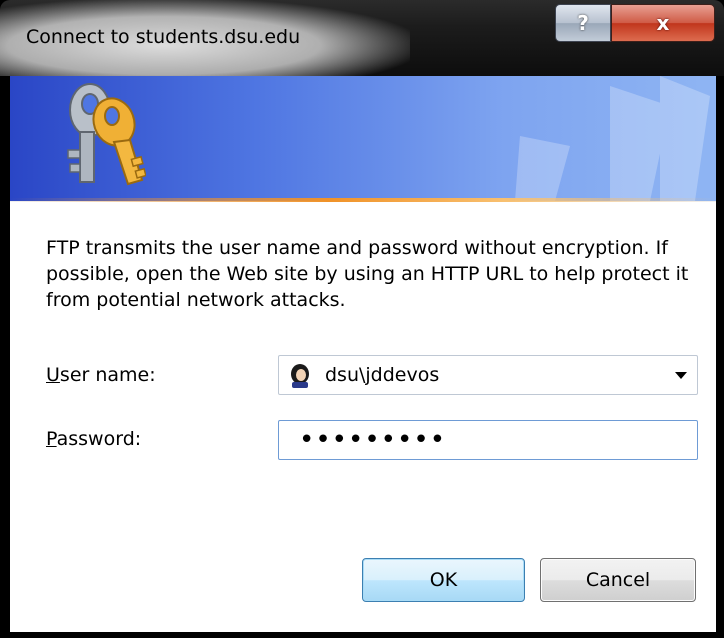  Describe the element at coordinates (163, 37) in the screenshot. I see `window-title: Connect to students.dsu.edu` at that location.